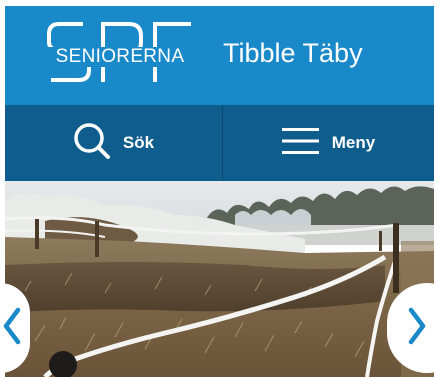  I want to click on hamburger-icon, so click(300, 143).